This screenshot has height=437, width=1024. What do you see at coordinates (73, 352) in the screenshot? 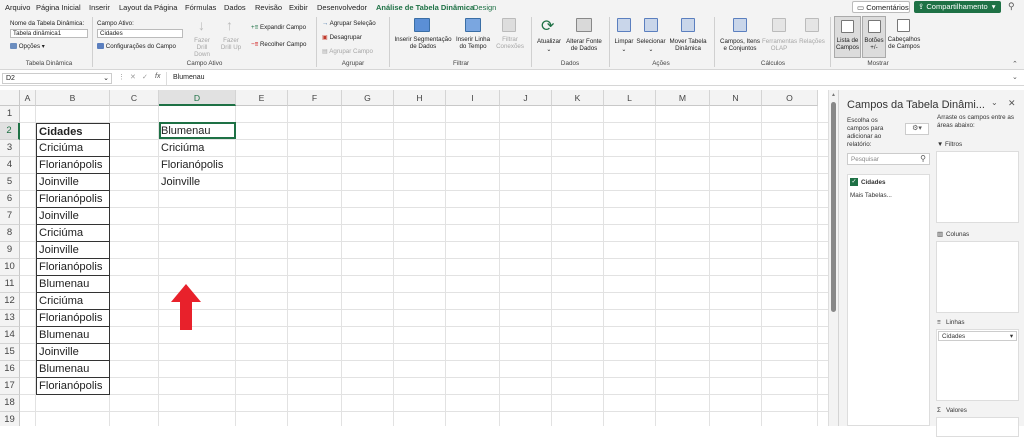
I see `table-cell-b15: Joinville` at bounding box center [73, 352].